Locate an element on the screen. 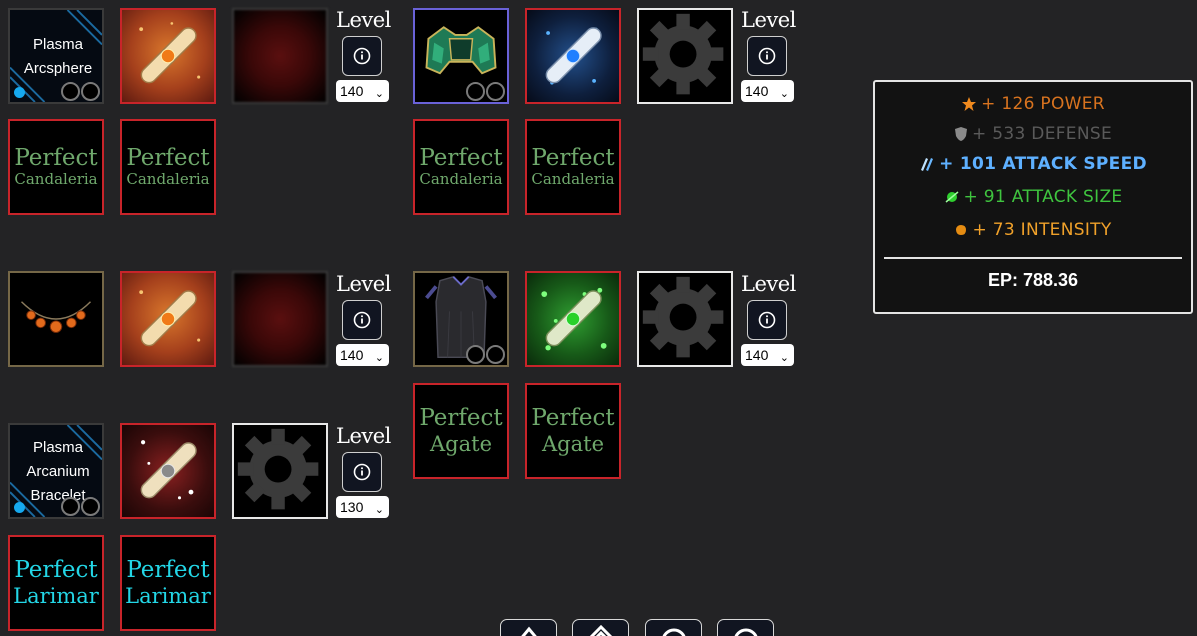  item-slot-robe is located at coordinates (461, 319).